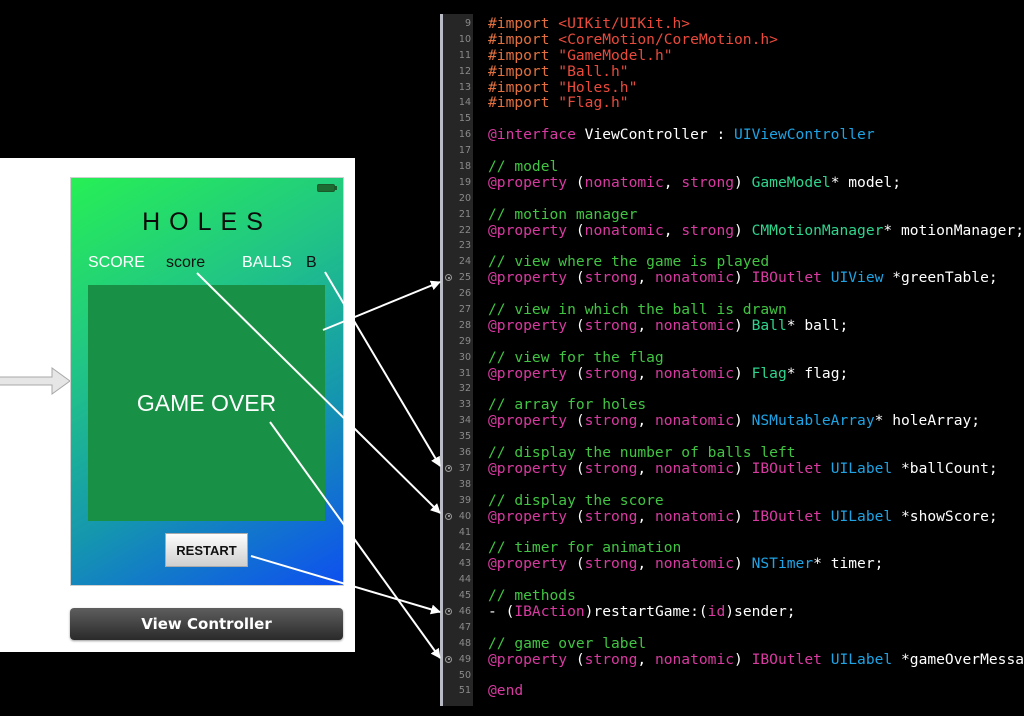 This screenshot has height=716, width=1024. Describe the element at coordinates (589, 24) in the screenshot. I see `code-text: #import <UIKit/UIKit.h>` at that location.